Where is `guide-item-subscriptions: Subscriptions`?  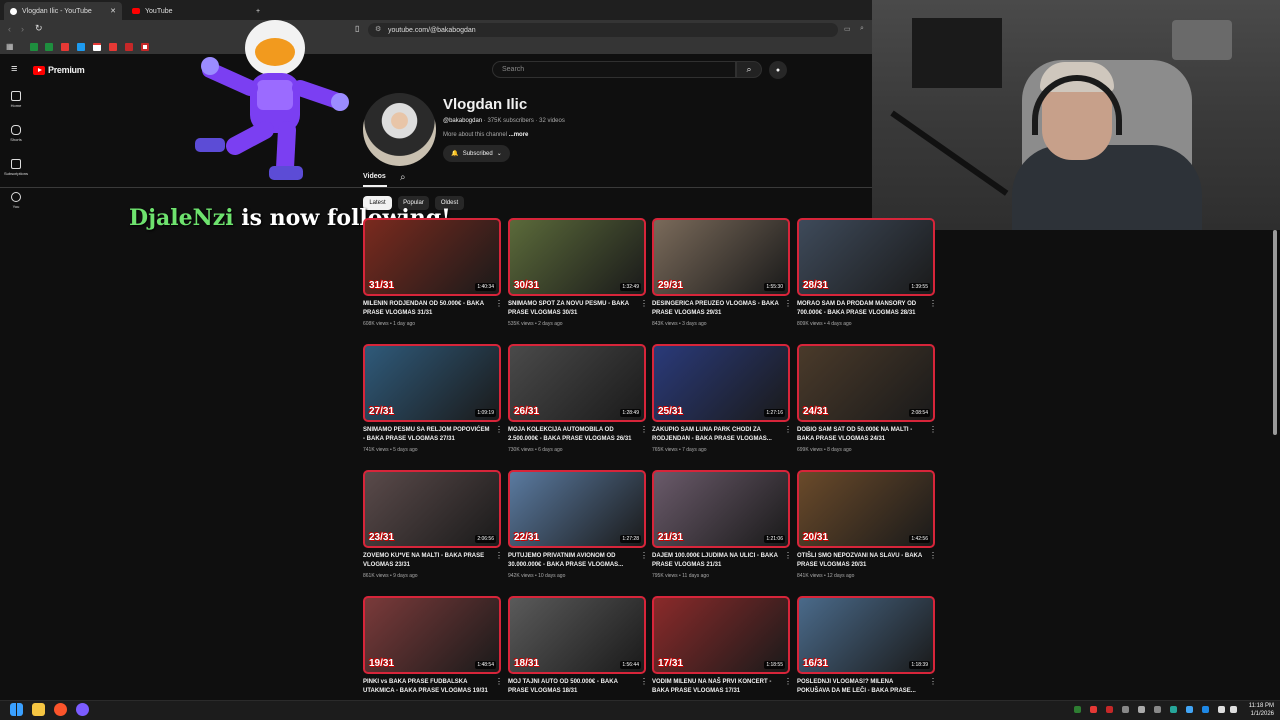 guide-item-subscriptions: Subscriptions is located at coordinates (16, 167).